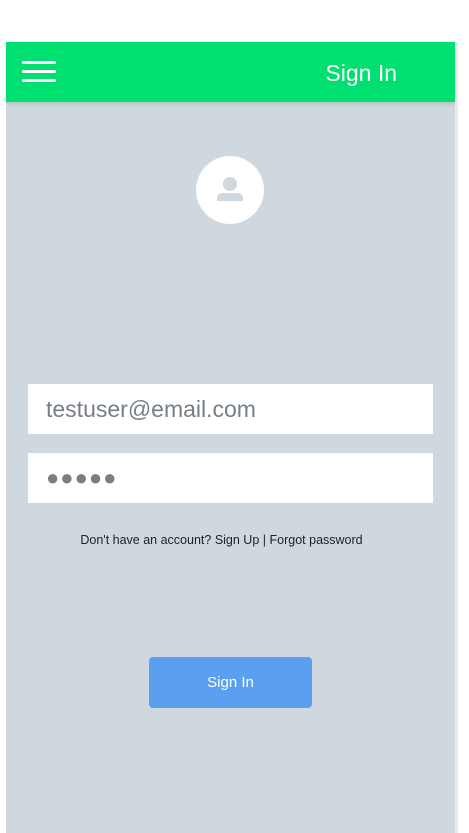 This screenshot has height=833, width=469. What do you see at coordinates (361, 73) in the screenshot?
I see `page-title: Sign In` at bounding box center [361, 73].